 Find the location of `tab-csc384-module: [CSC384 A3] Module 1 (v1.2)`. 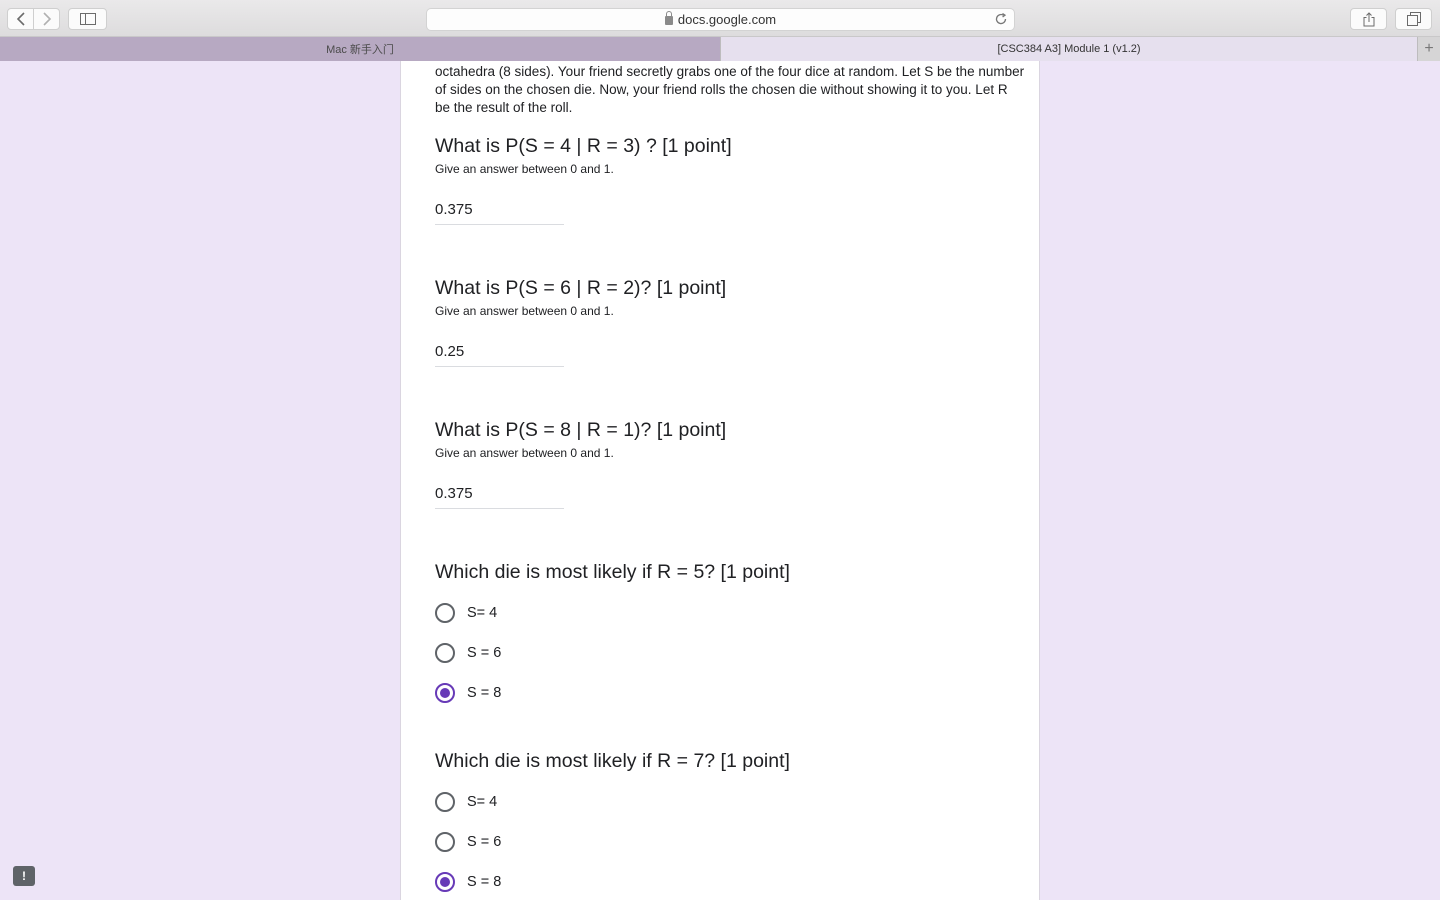

tab-csc384-module: [CSC384 A3] Module 1 (v1.2) is located at coordinates (1068, 49).